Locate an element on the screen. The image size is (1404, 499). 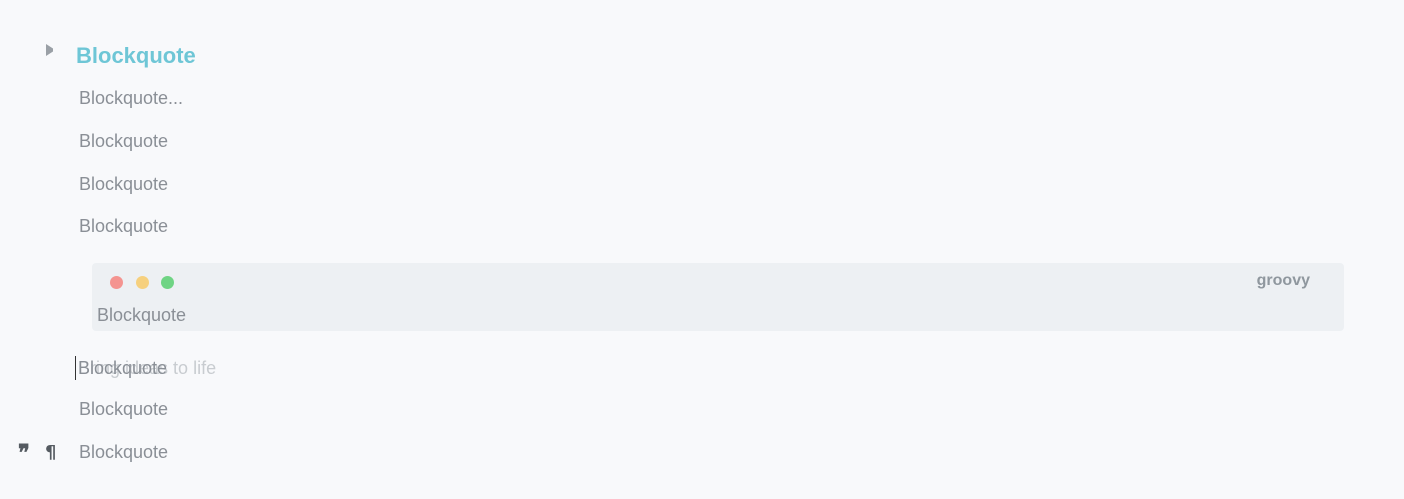
block-tools: ❞ ¶ is located at coordinates (42, 453).